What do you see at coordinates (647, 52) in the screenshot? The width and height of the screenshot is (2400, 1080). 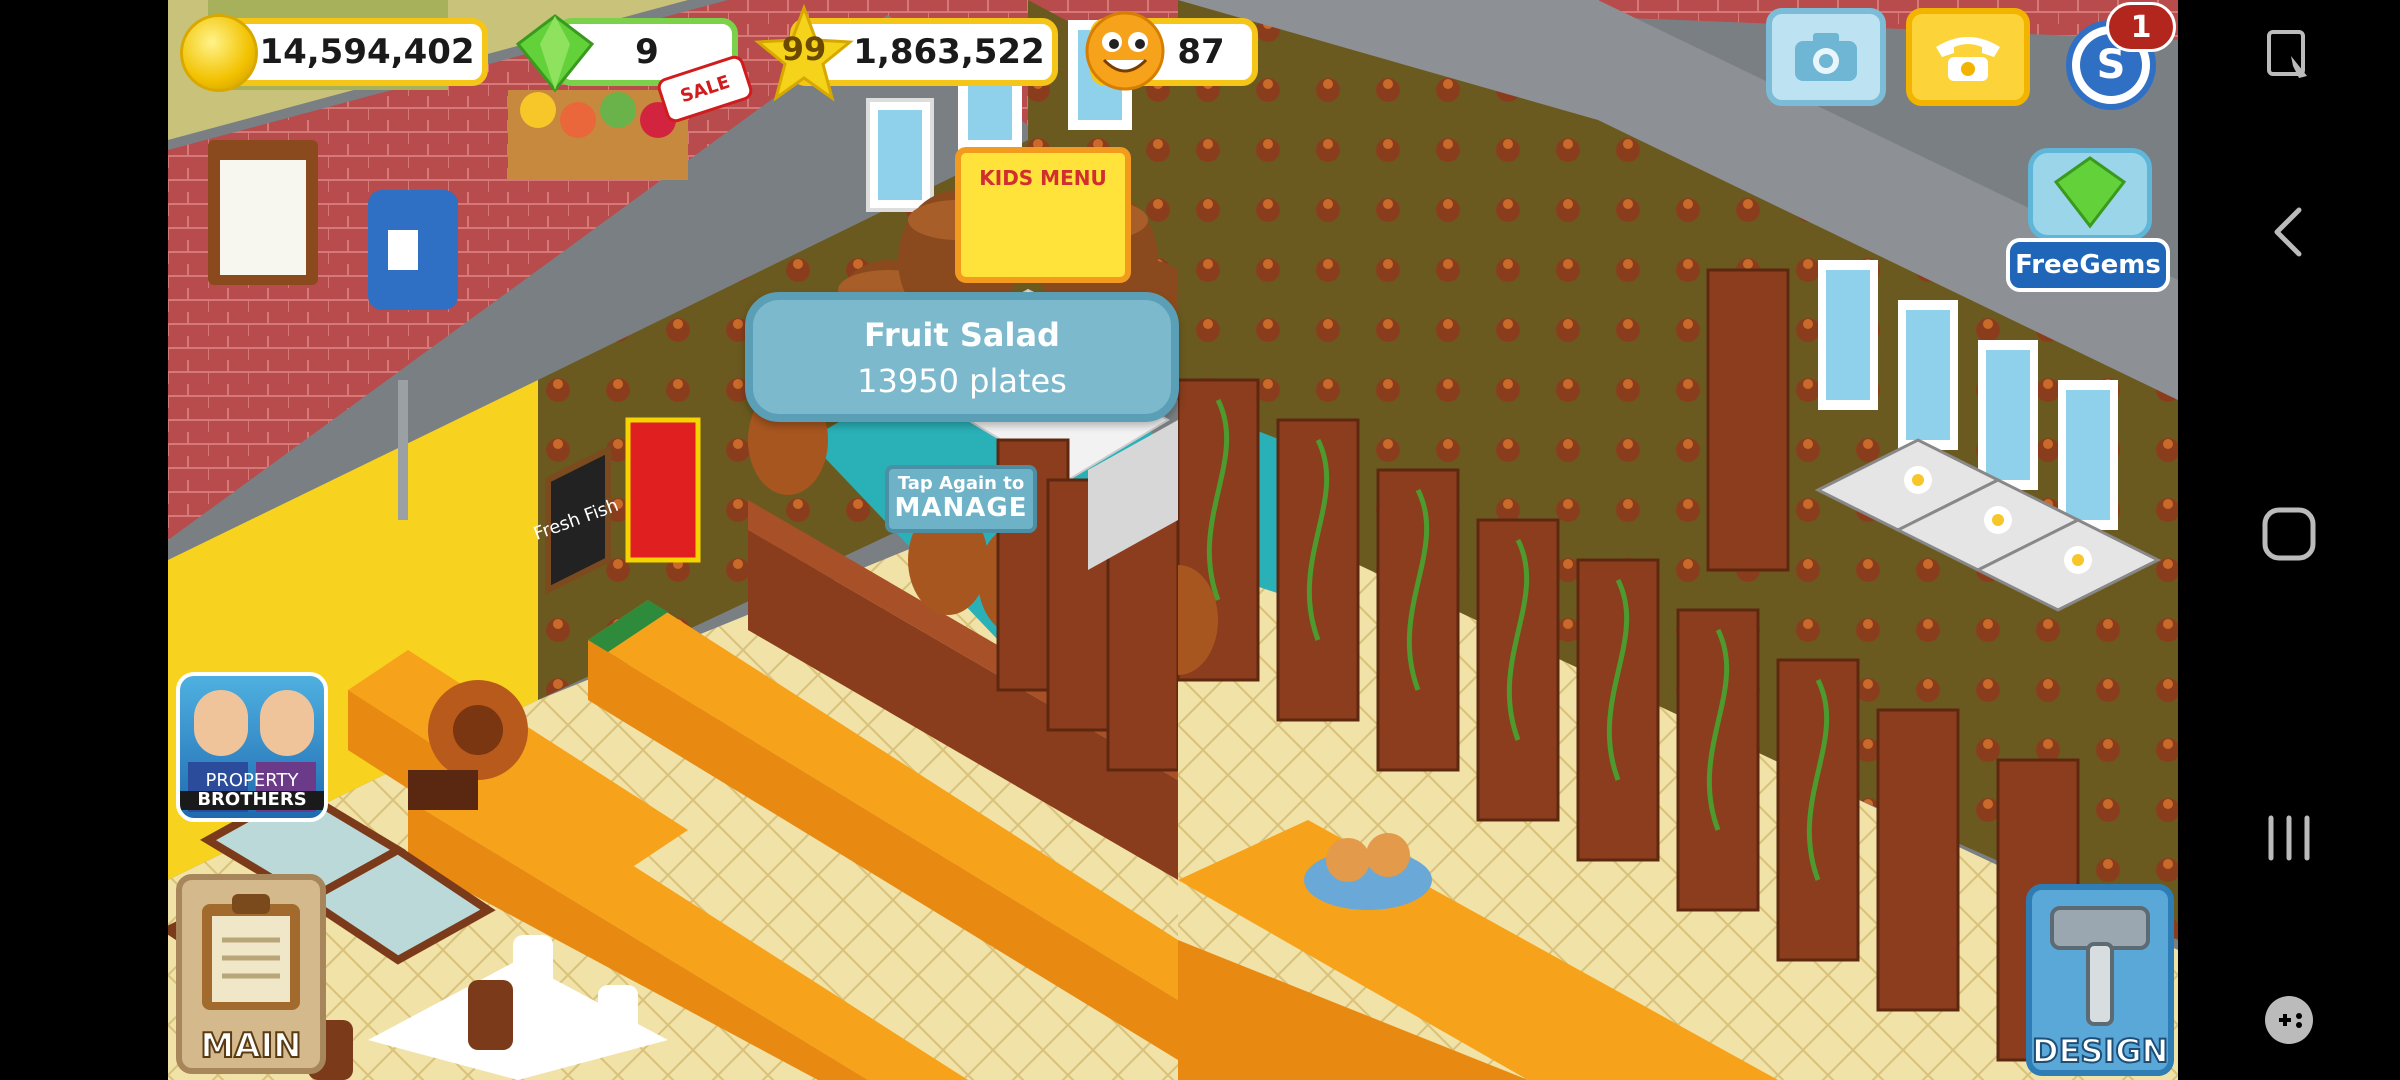 I see `gems-value: 9` at bounding box center [647, 52].